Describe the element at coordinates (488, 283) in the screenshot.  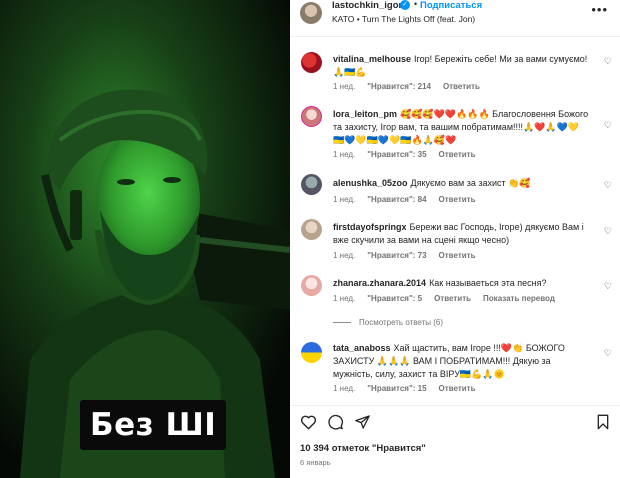
I see `comment-text: Как называеться эта песня?` at that location.